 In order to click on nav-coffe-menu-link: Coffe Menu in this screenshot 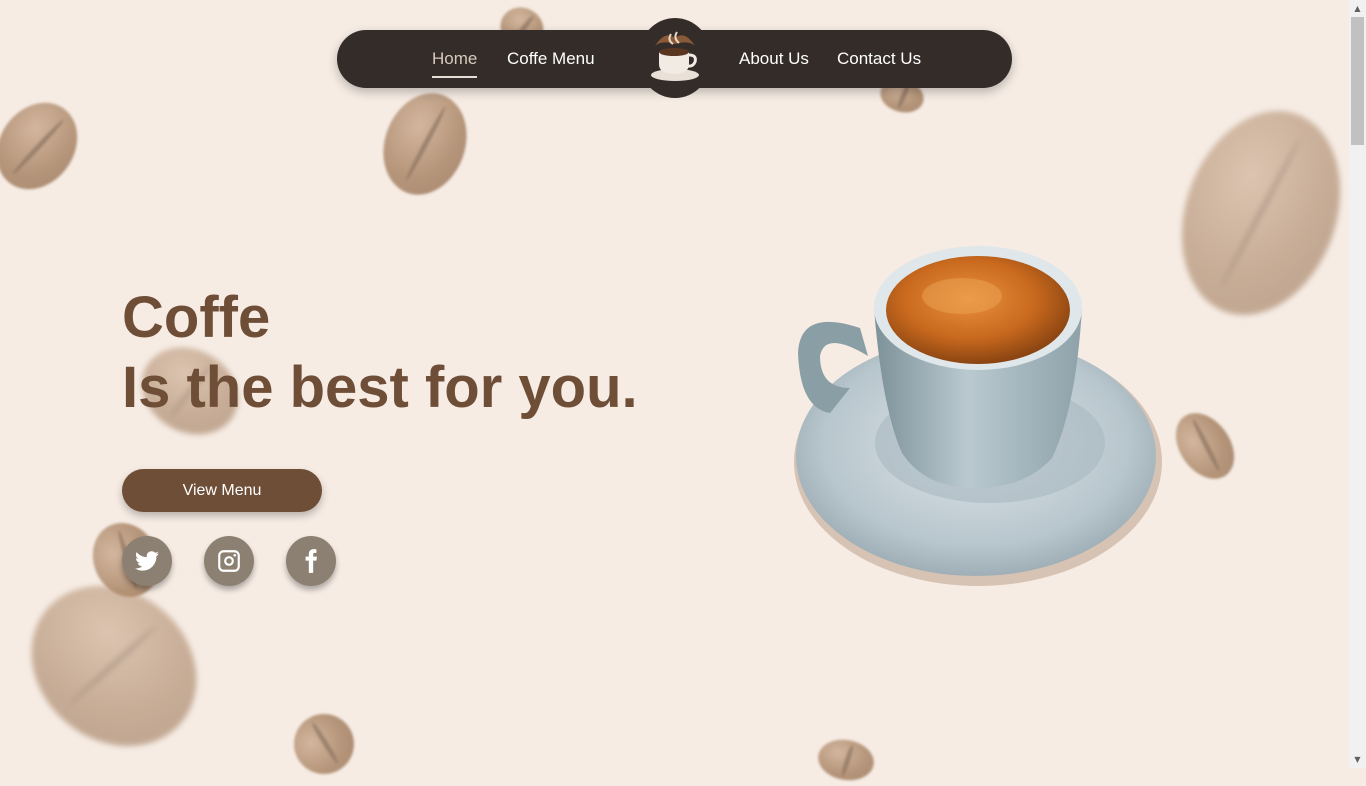, I will do `click(551, 59)`.